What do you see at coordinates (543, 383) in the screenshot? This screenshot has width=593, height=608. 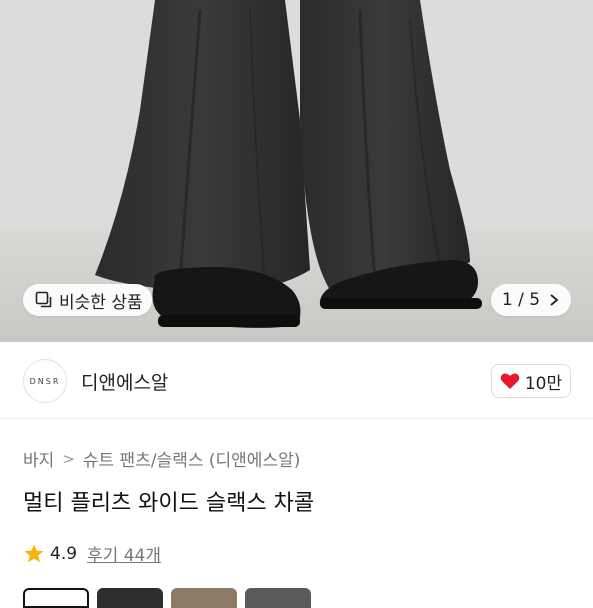 I see `like-count: 10만` at bounding box center [543, 383].